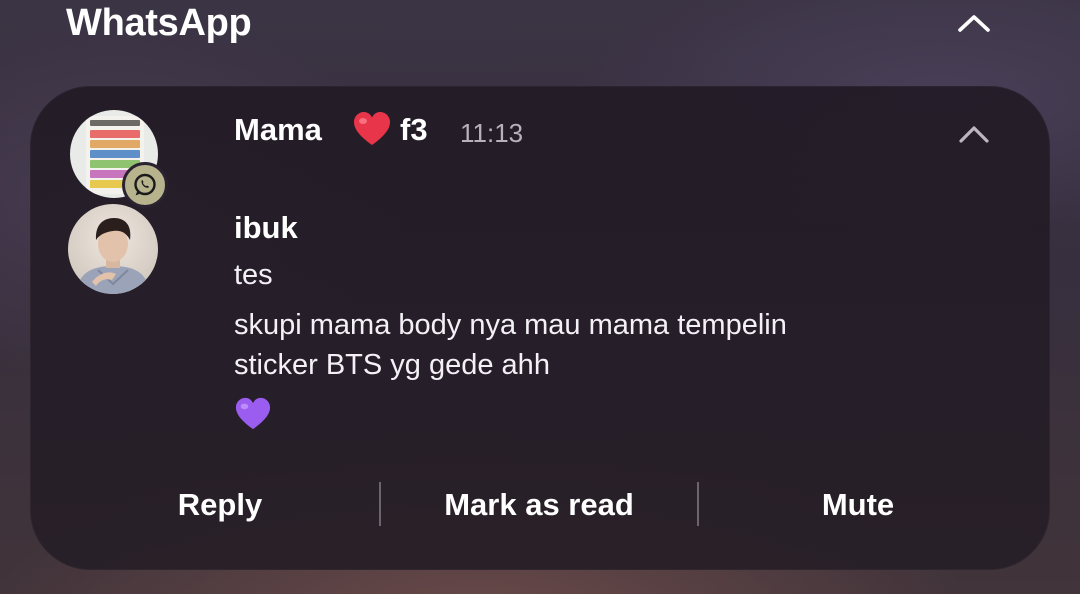  I want to click on notification-actions: Reply Mark as read Mute, so click(540, 505).